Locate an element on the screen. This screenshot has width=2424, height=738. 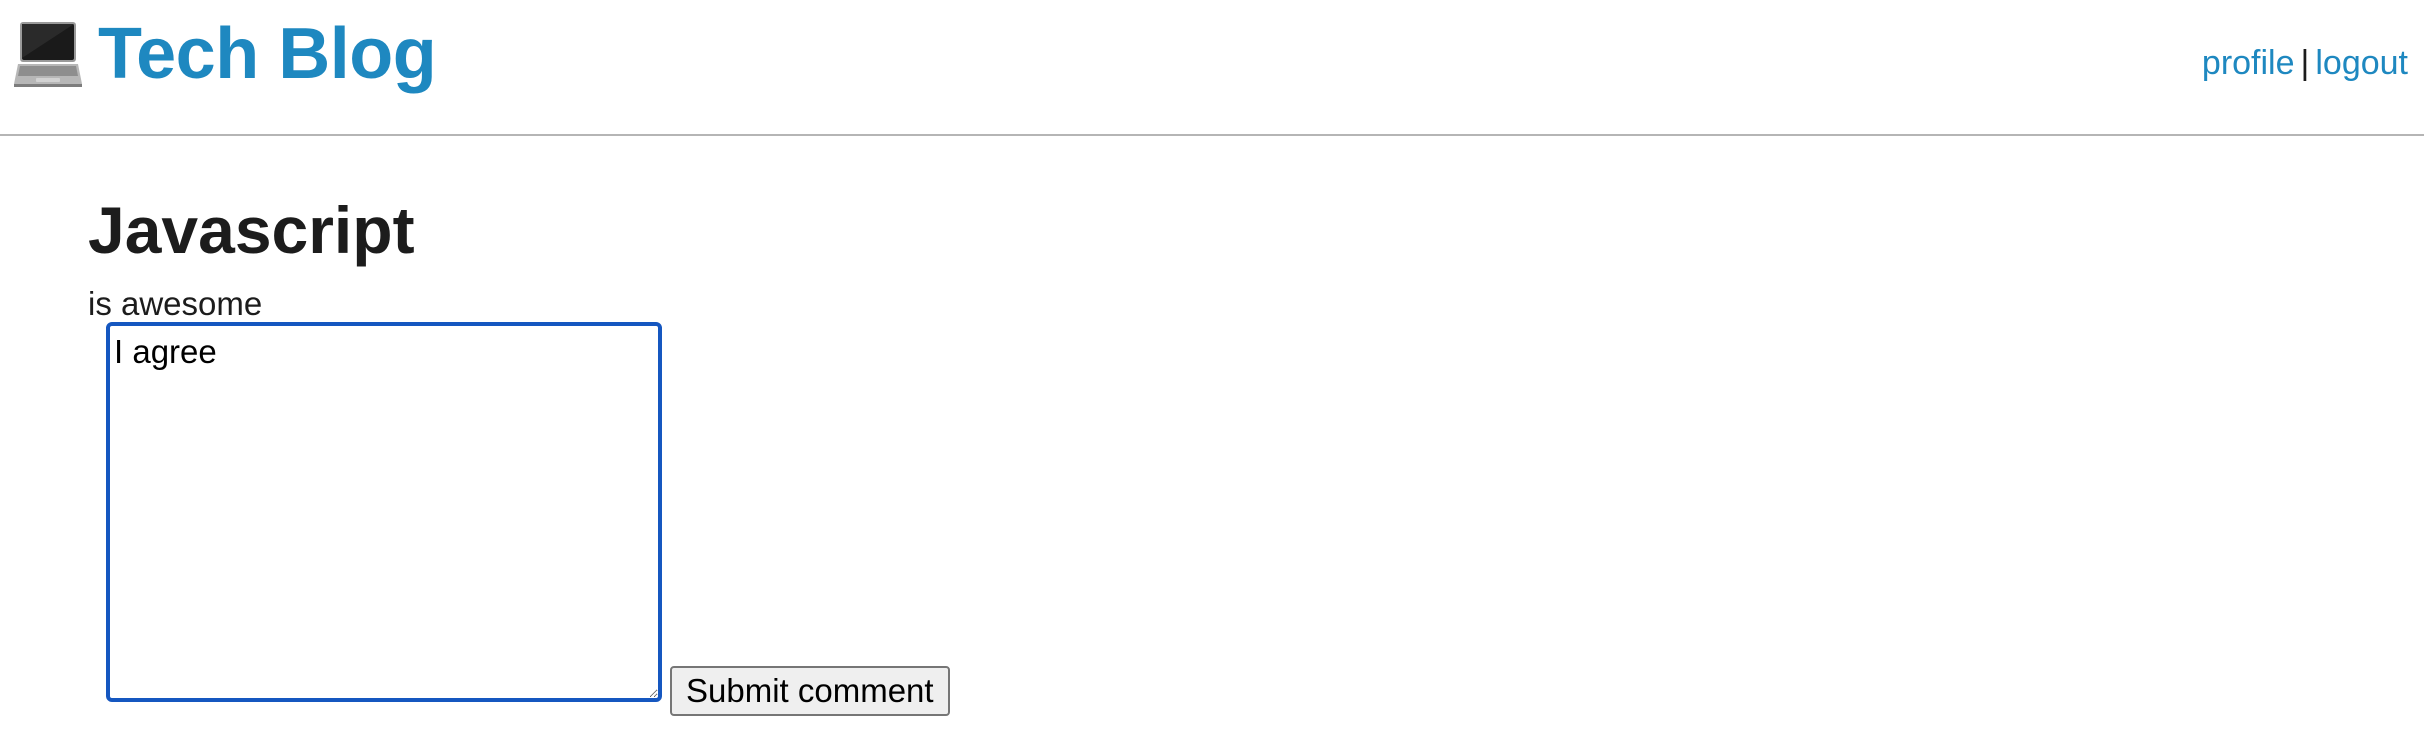
post-body: is awesome is located at coordinates (175, 303).